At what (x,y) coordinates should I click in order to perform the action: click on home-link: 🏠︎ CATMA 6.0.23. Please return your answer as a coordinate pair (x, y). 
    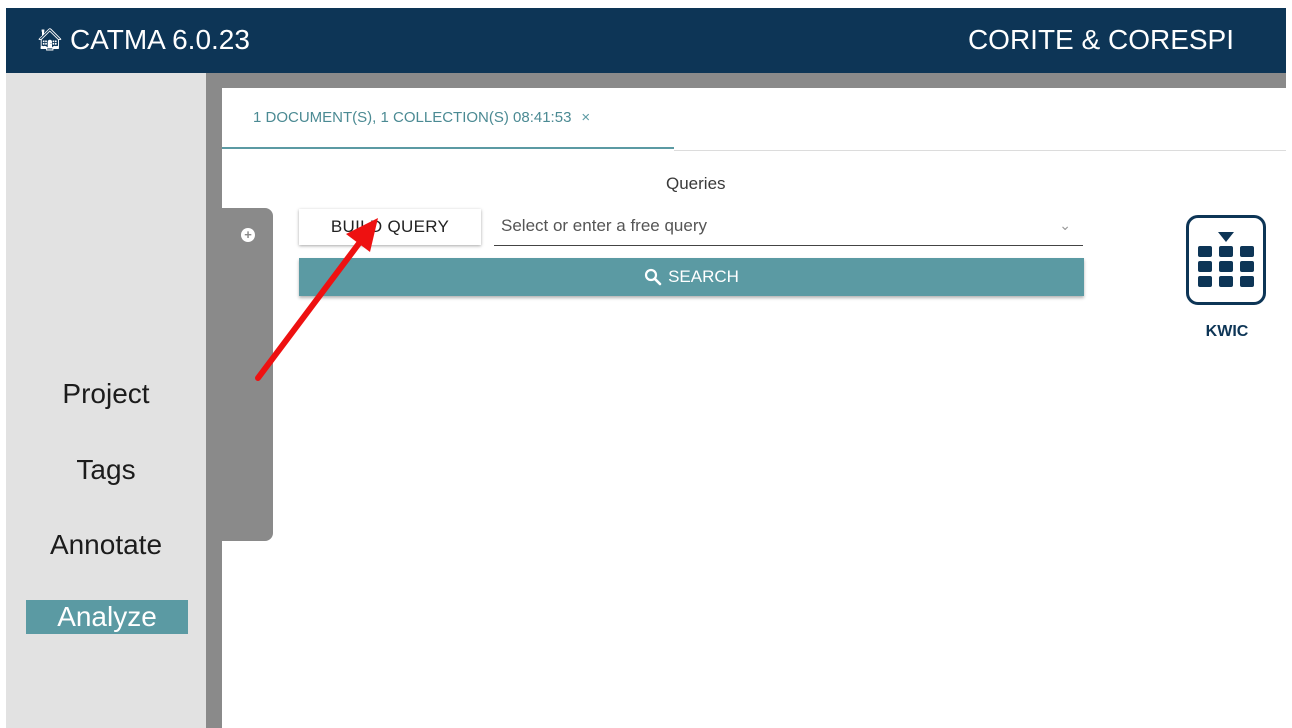
    Looking at the image, I should click on (143, 40).